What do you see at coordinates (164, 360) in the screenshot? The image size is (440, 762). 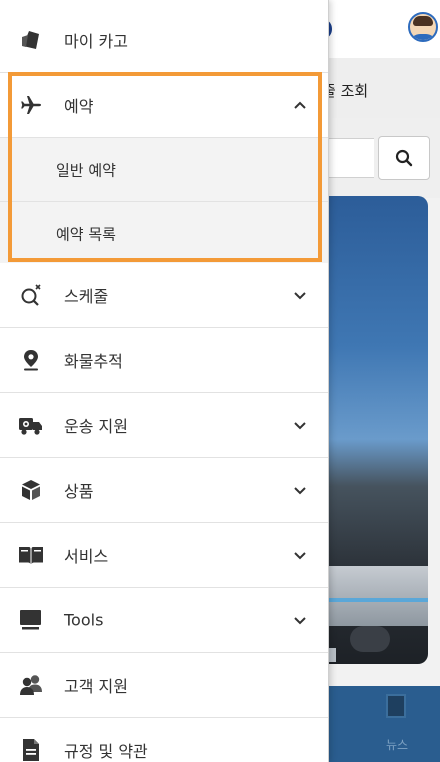 I see `menu-item-cargo-tracking: 화물추적` at bounding box center [164, 360].